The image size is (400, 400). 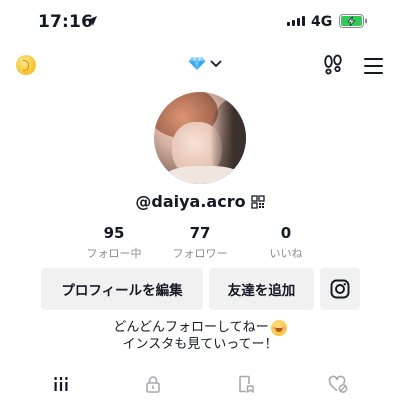 I want to click on tab-private, so click(x=153, y=384).